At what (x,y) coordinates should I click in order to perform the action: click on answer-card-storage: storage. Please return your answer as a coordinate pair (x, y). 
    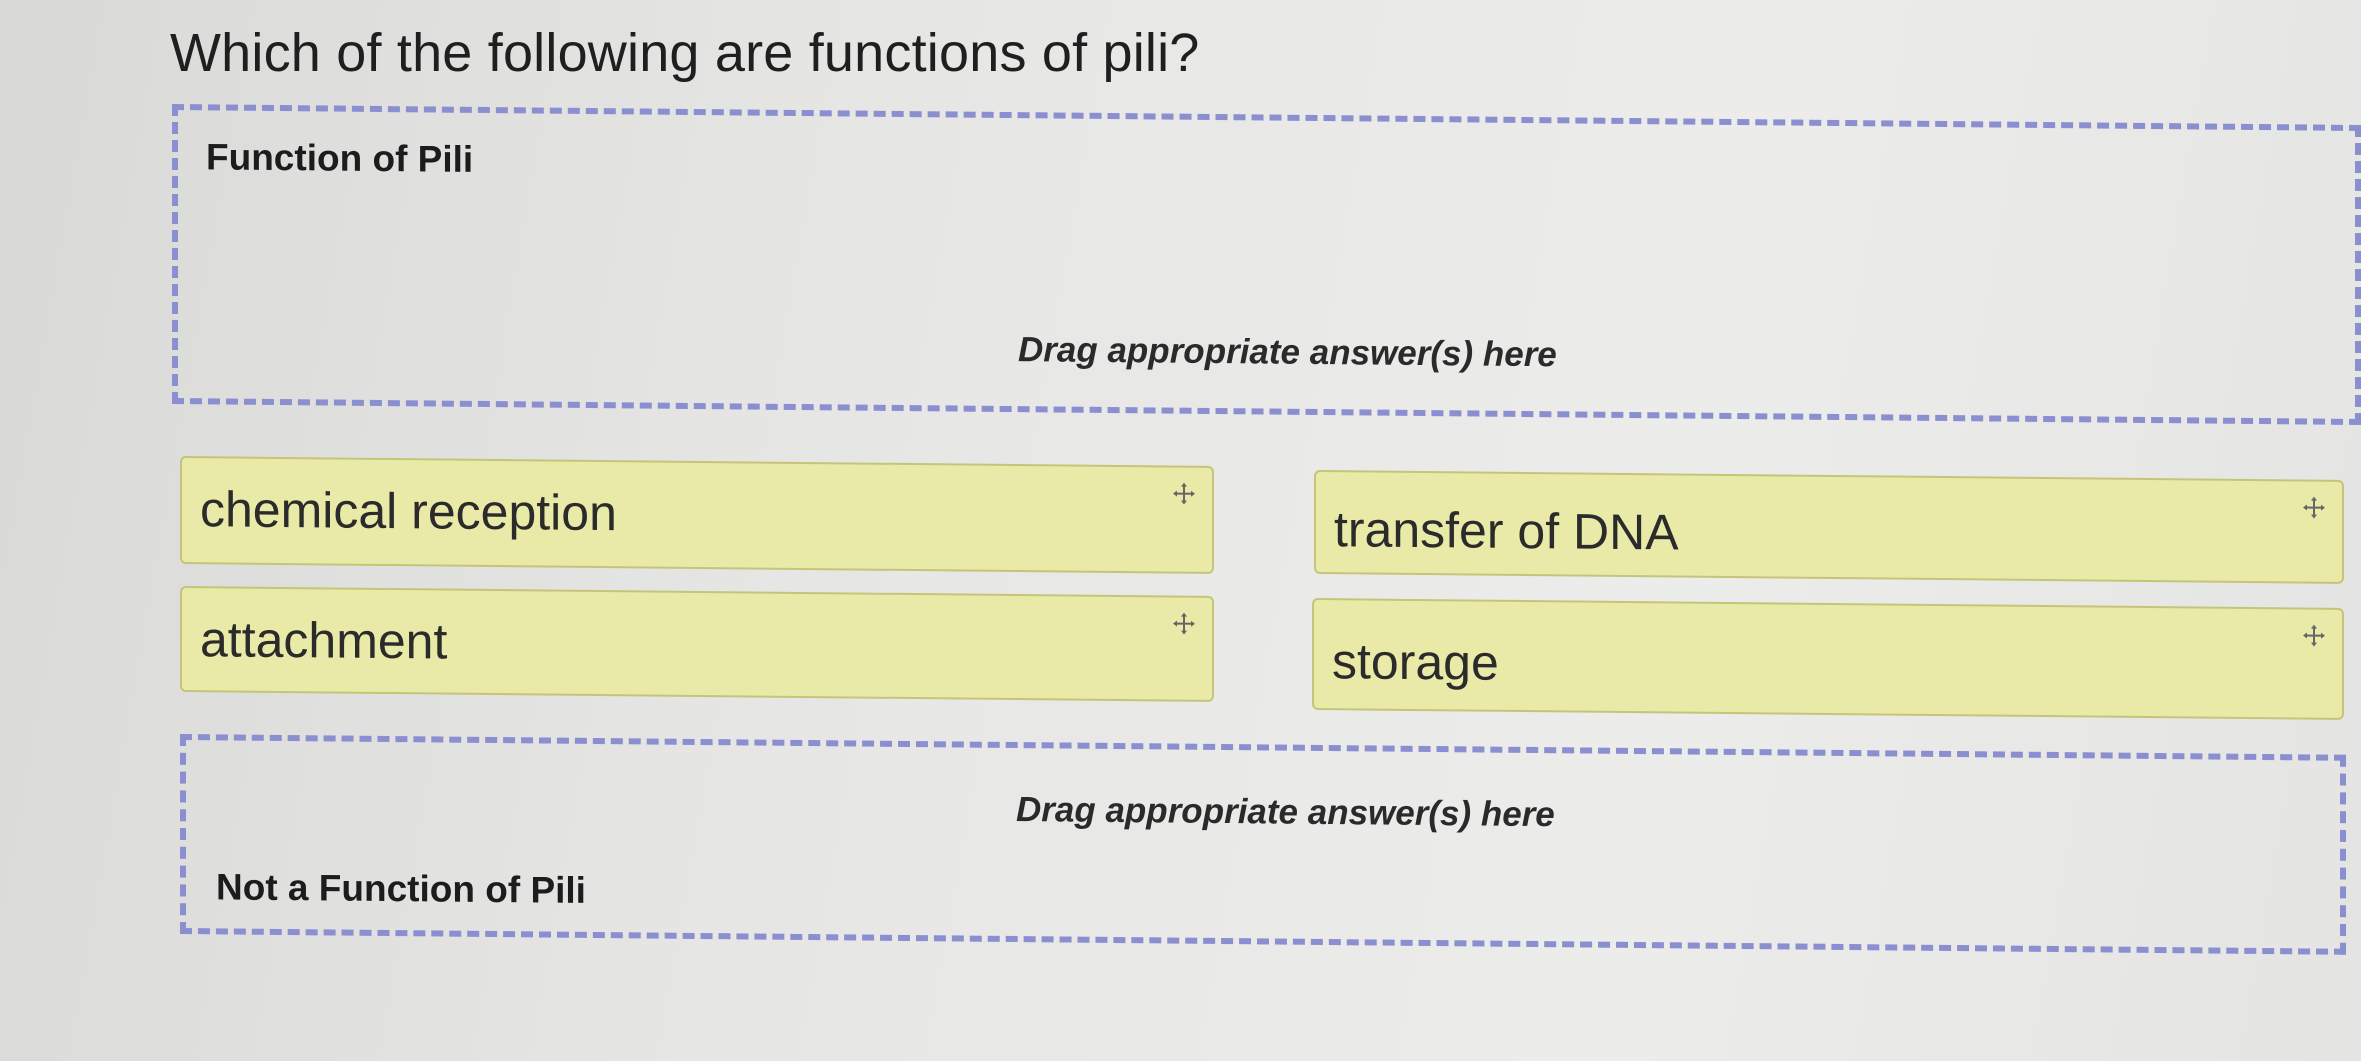
    Looking at the image, I should click on (1828, 659).